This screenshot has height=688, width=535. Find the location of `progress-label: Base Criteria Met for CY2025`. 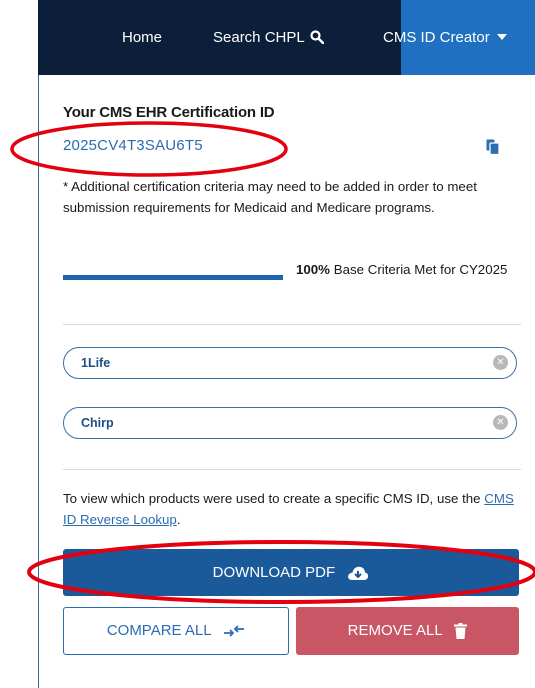

progress-label: Base Criteria Met for CY2025 is located at coordinates (420, 269).